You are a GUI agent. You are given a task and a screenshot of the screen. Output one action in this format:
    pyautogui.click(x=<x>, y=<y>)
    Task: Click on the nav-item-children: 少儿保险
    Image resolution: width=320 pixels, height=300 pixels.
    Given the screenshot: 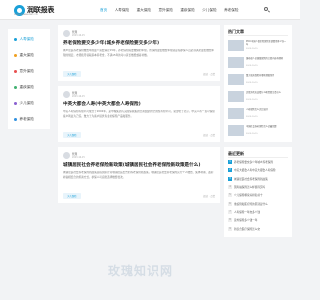 What is the action you would take?
    pyautogui.click(x=209, y=10)
    